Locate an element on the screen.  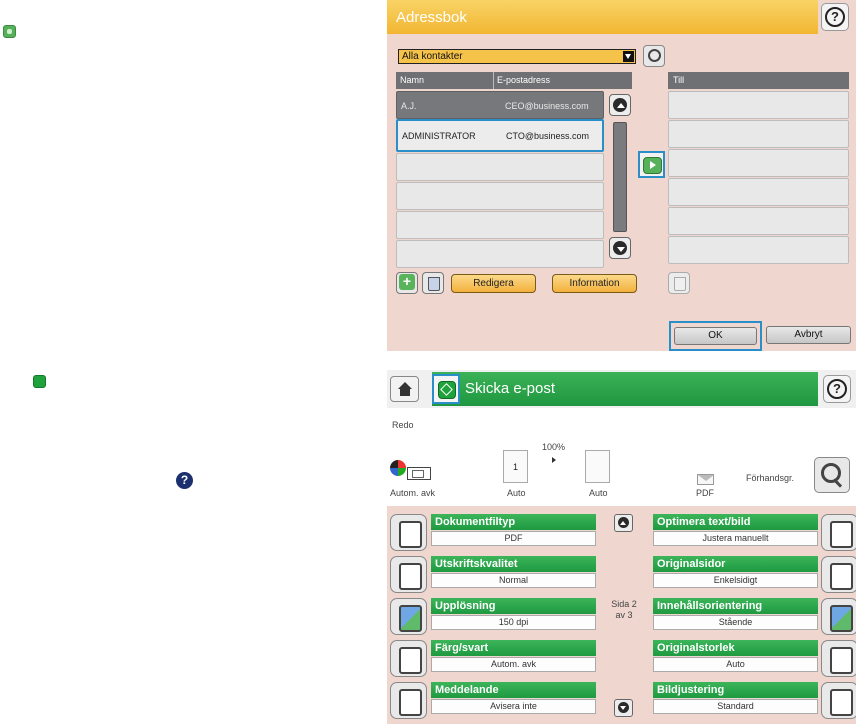
arrow-right-icon is located at coordinates (653, 165).